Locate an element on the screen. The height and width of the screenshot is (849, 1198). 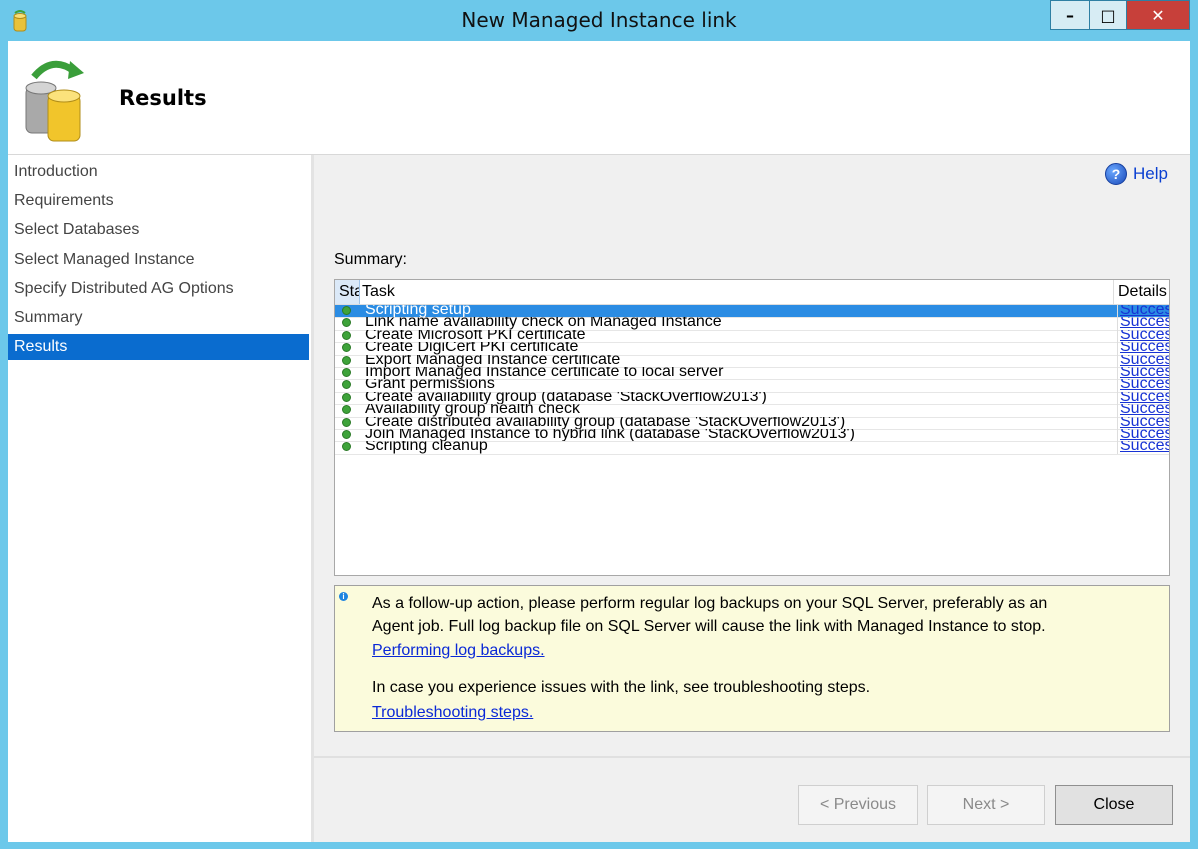
task-cell: Create Microsoft PKI certificate is located at coordinates (475, 336).